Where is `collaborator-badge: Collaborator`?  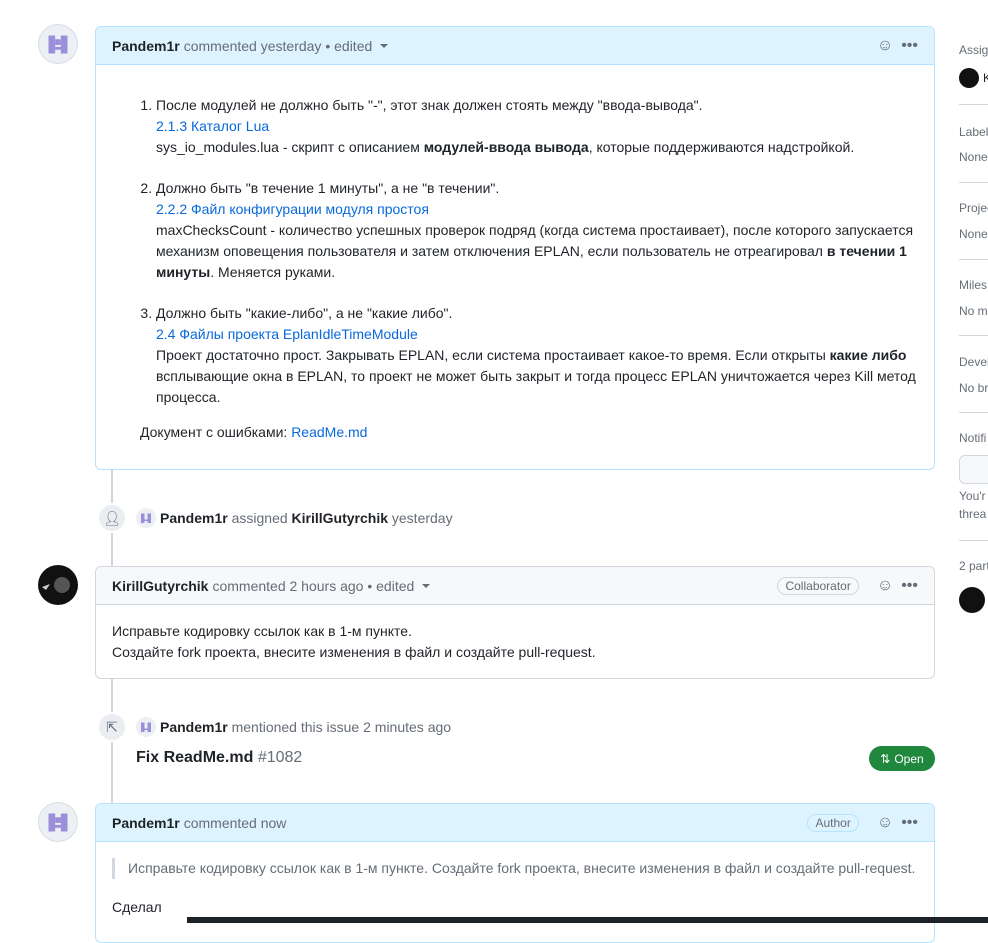
collaborator-badge: Collaborator is located at coordinates (818, 585).